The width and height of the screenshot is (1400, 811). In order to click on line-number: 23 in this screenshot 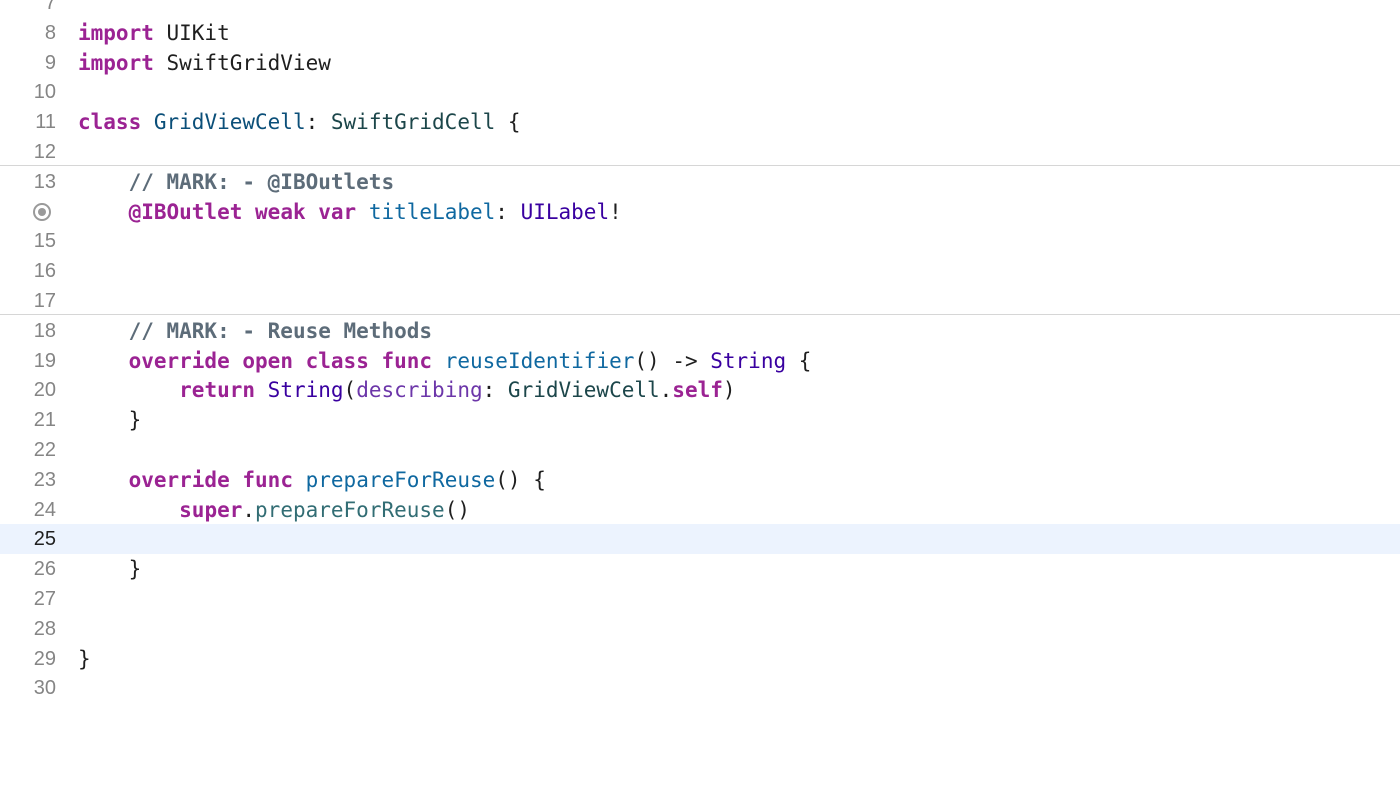, I will do `click(28, 480)`.